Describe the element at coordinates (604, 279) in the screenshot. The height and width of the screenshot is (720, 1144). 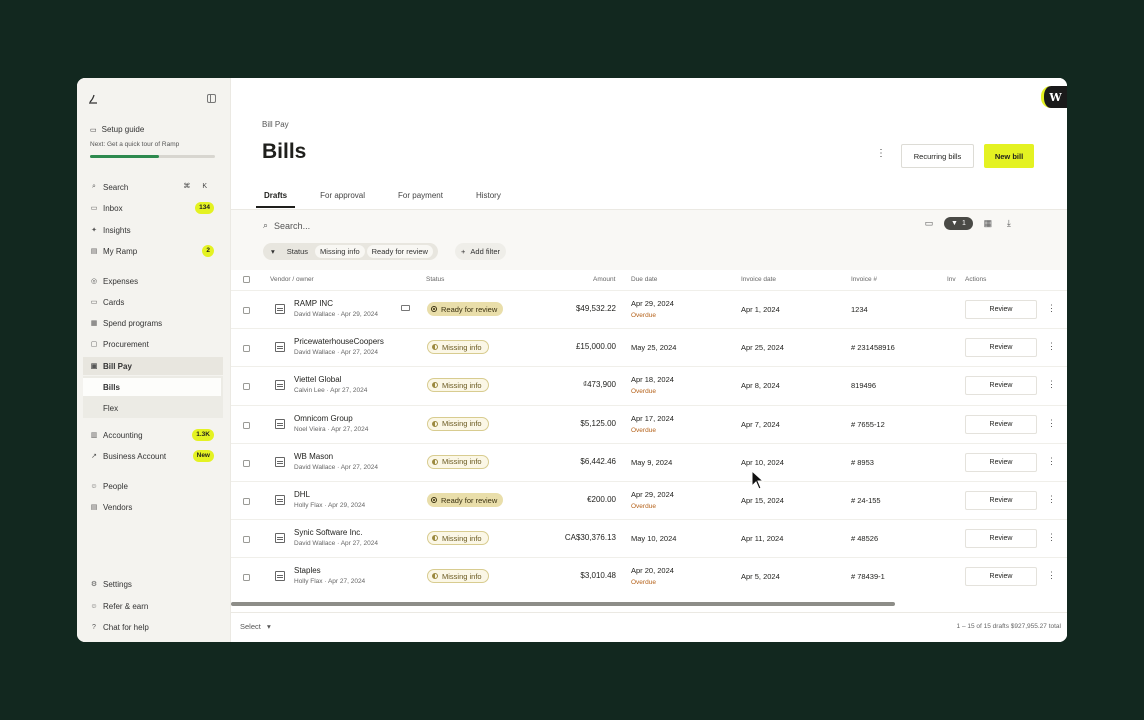
I see `column-header-amount: Amount` at that location.